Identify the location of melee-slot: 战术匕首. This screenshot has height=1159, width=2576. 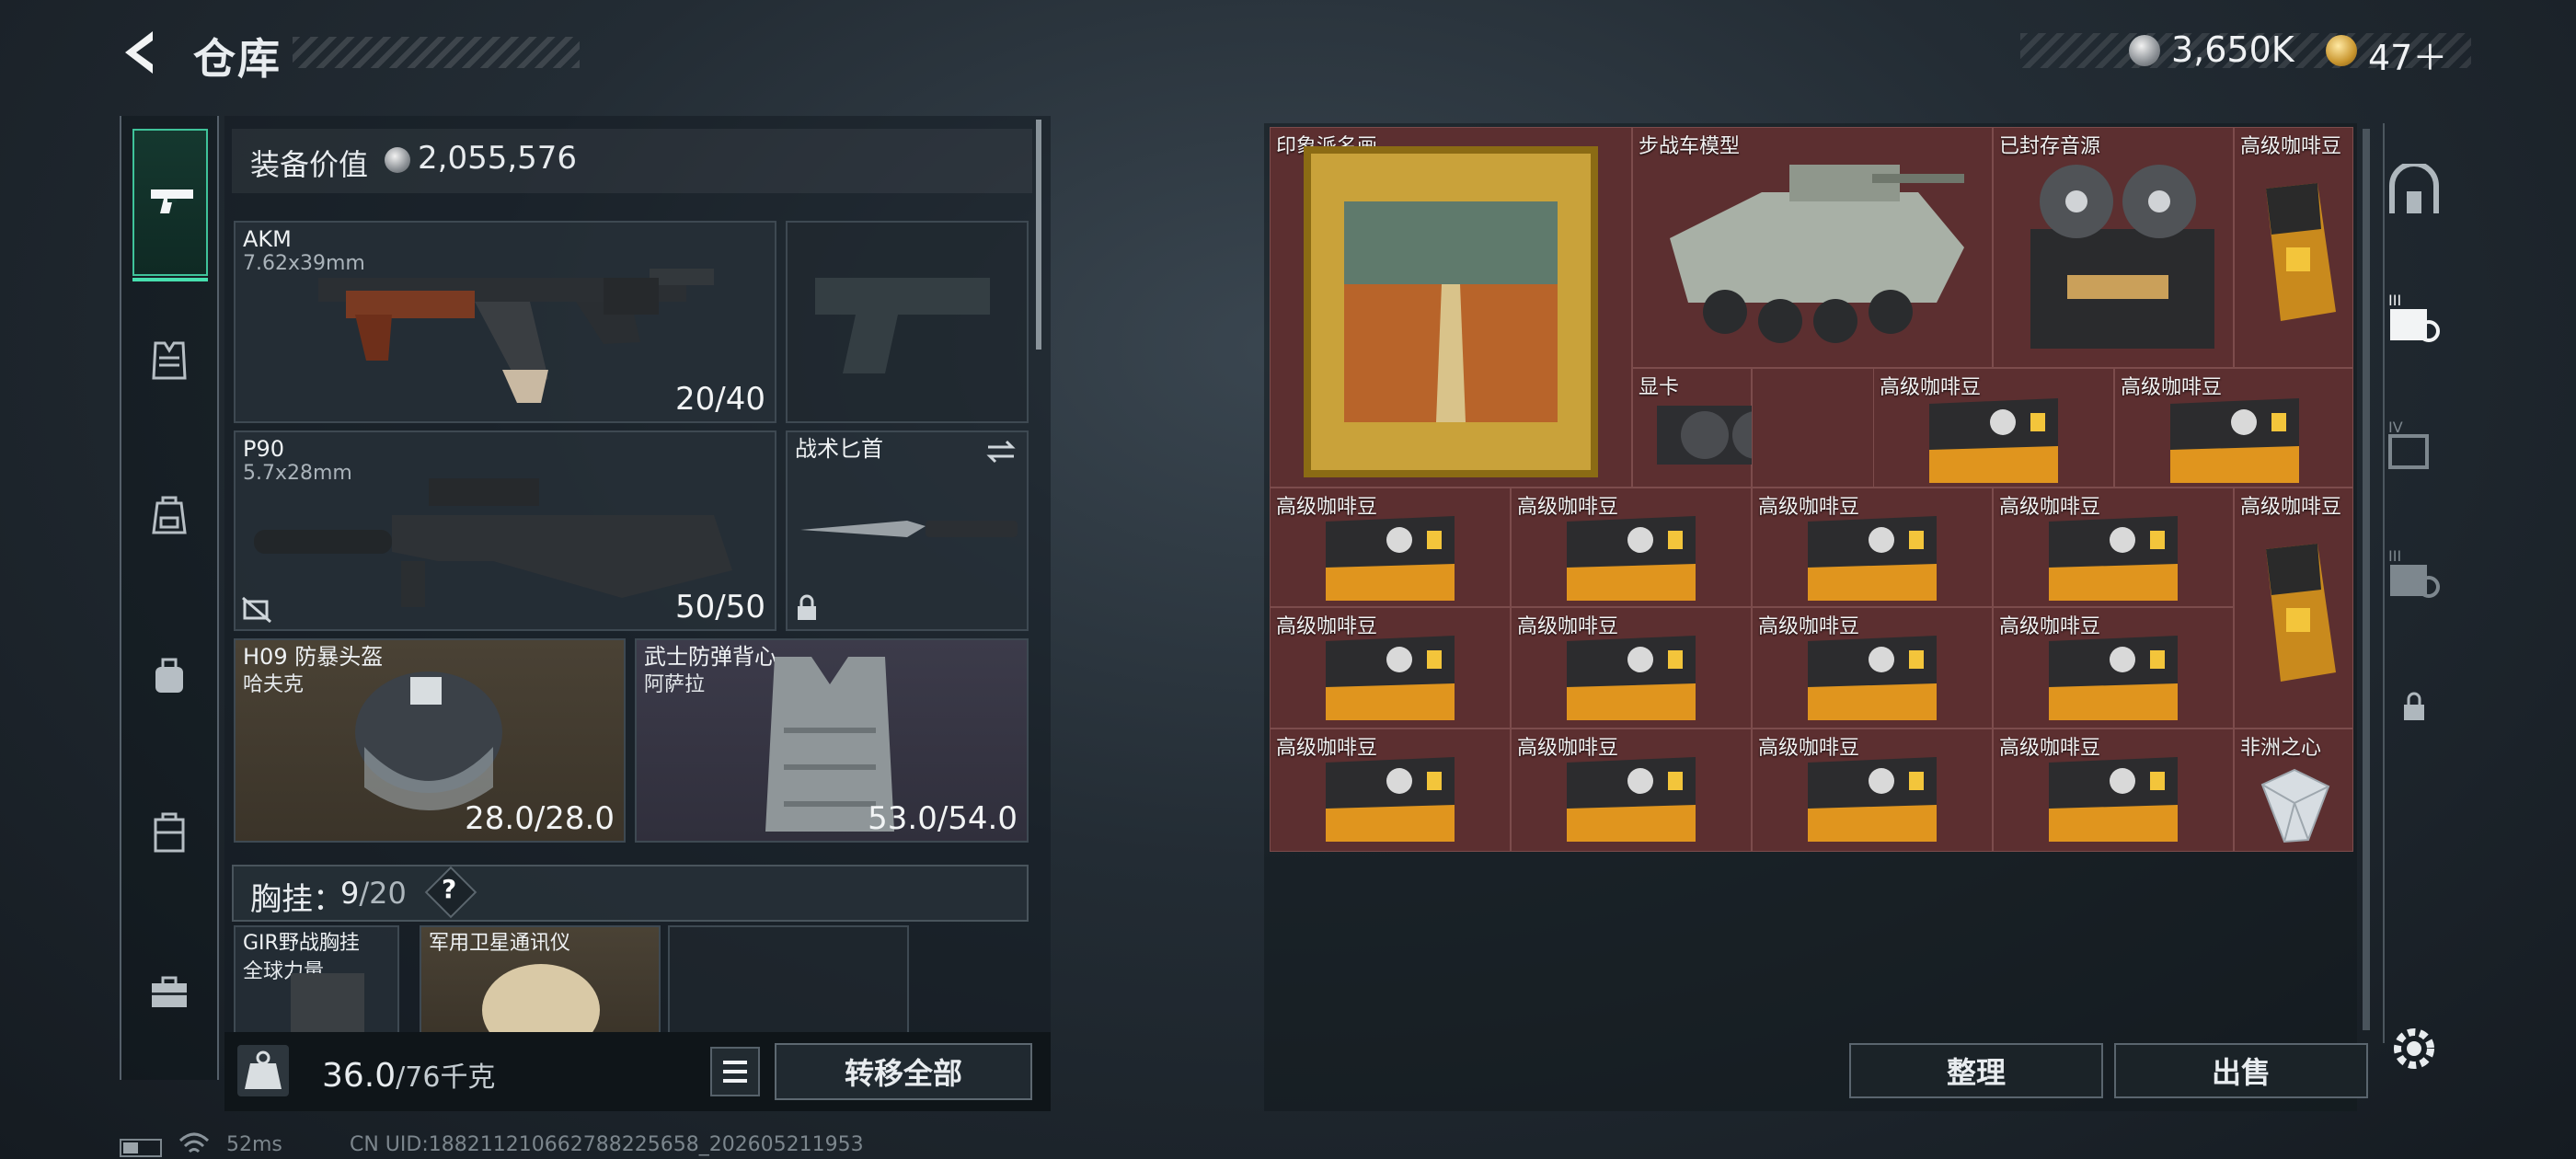
(907, 530).